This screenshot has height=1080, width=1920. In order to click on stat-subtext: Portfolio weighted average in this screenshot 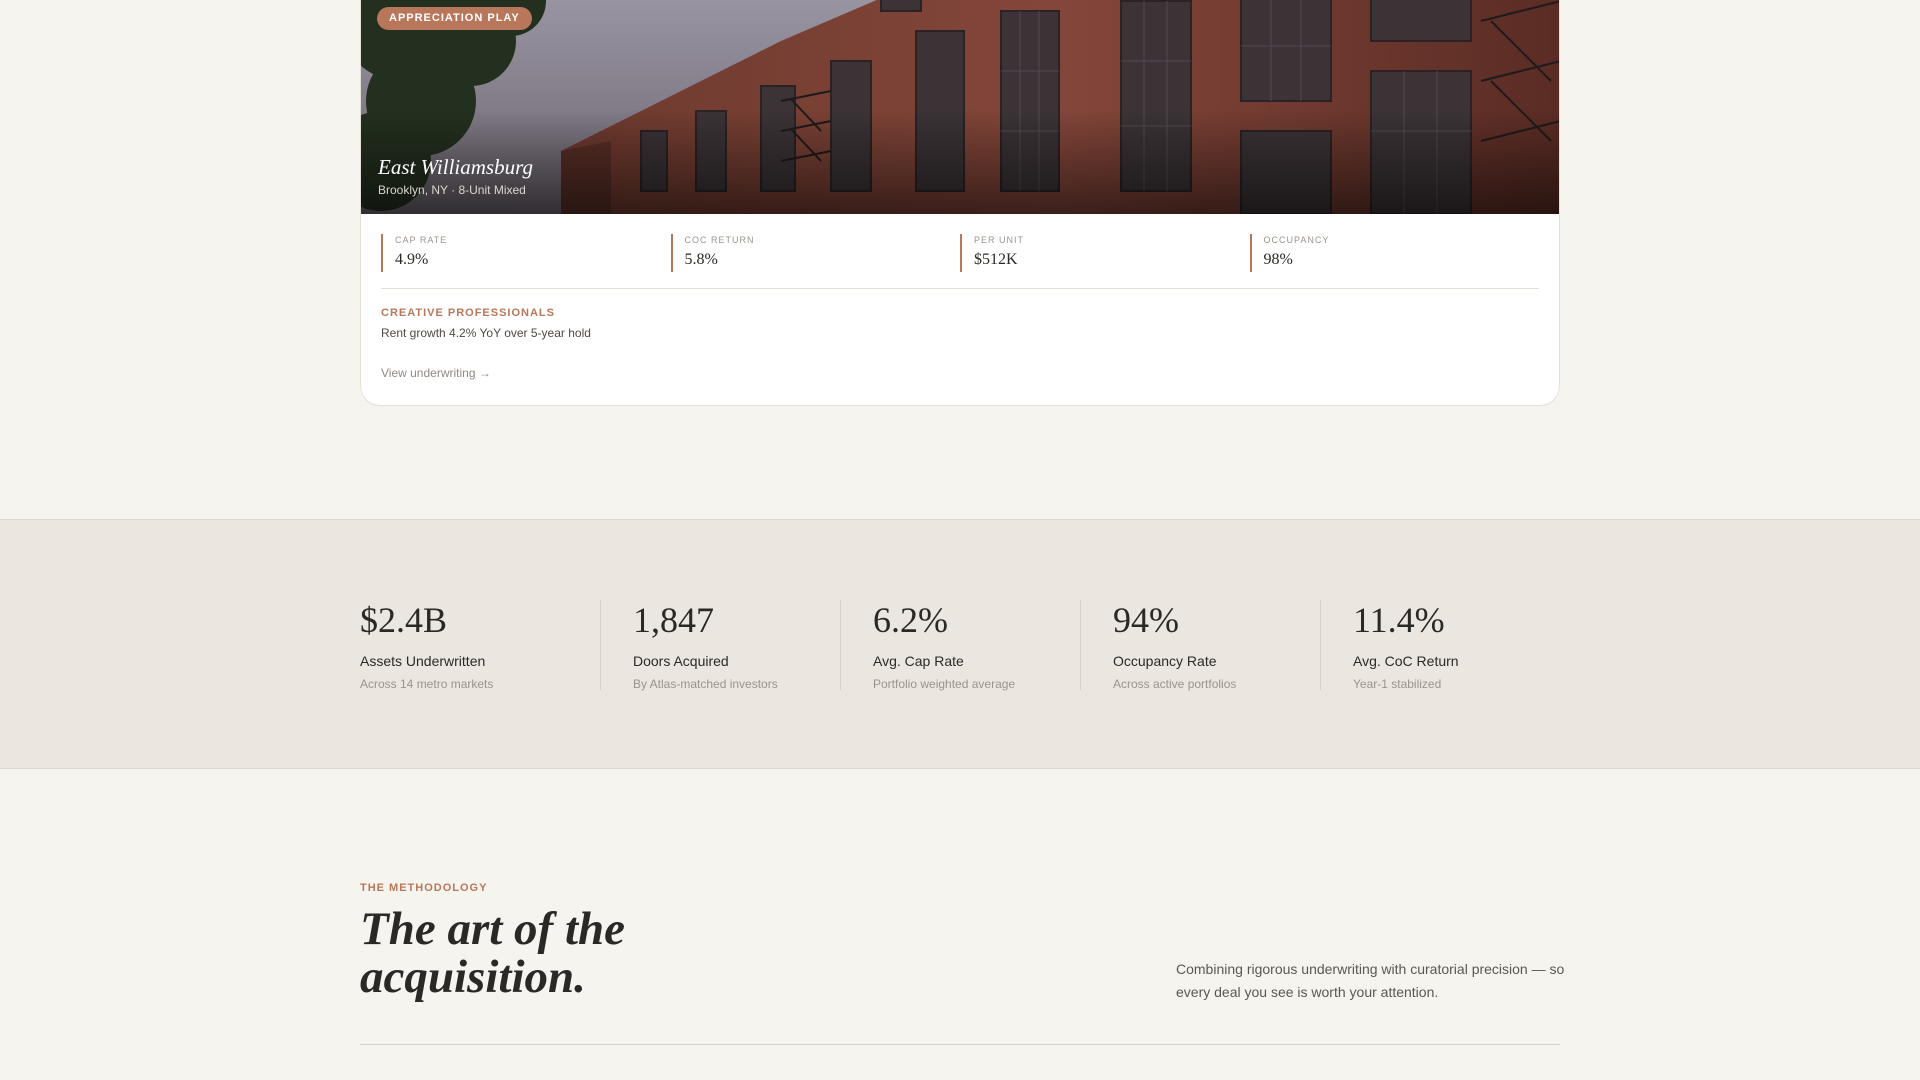, I will do `click(944, 684)`.